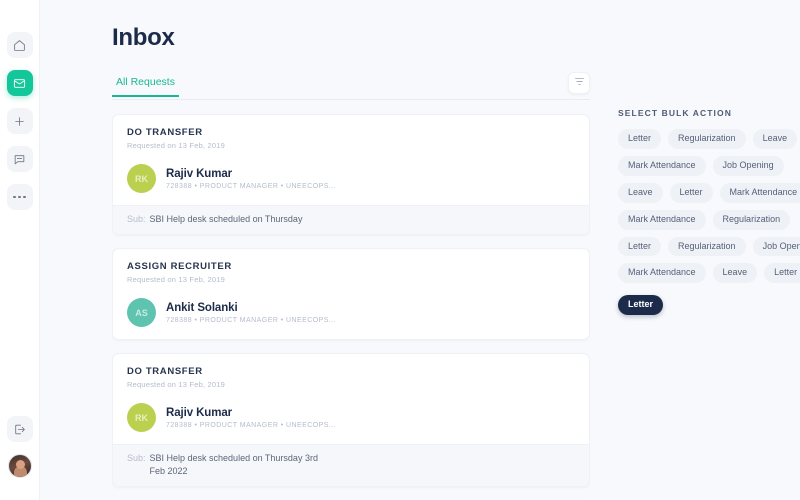 This screenshot has width=800, height=500. Describe the element at coordinates (351, 86) in the screenshot. I see `tab-row: All Requests` at that location.